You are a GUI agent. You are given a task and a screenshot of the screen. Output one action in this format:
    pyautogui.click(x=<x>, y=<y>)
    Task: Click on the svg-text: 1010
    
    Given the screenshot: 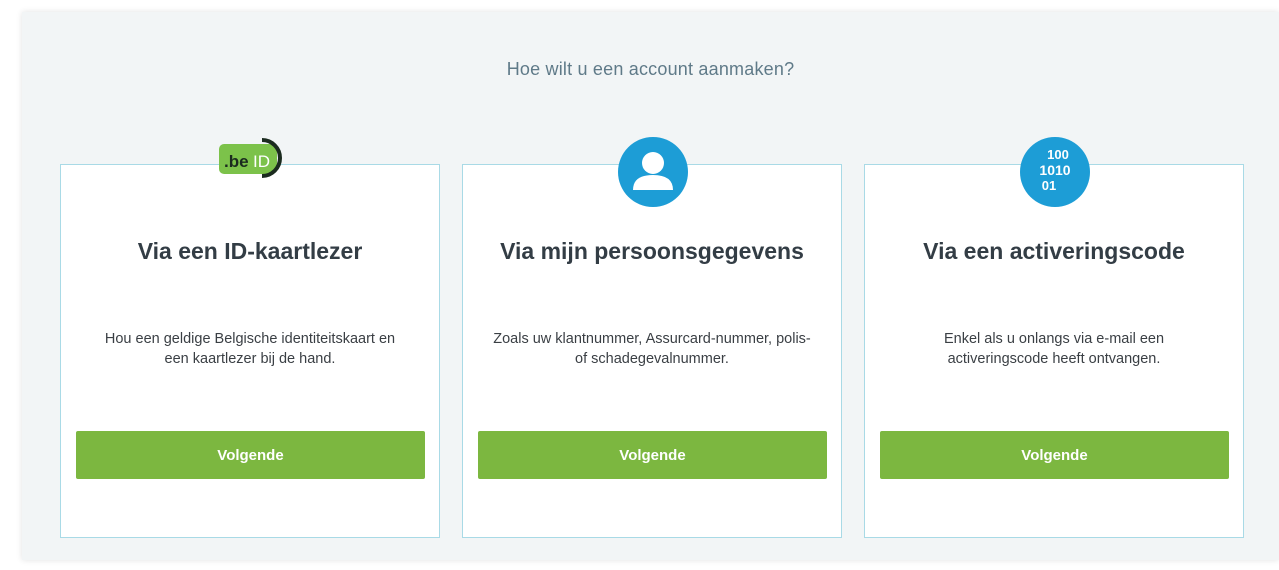 What is the action you would take?
    pyautogui.click(x=1054, y=170)
    